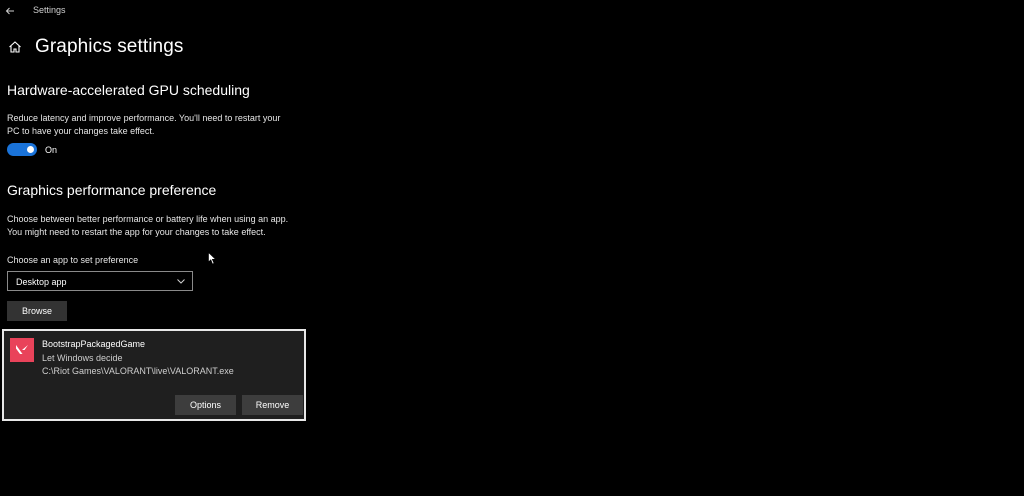  Describe the element at coordinates (73, 260) in the screenshot. I see `choose-app-label: Choose an app to set preference` at that location.